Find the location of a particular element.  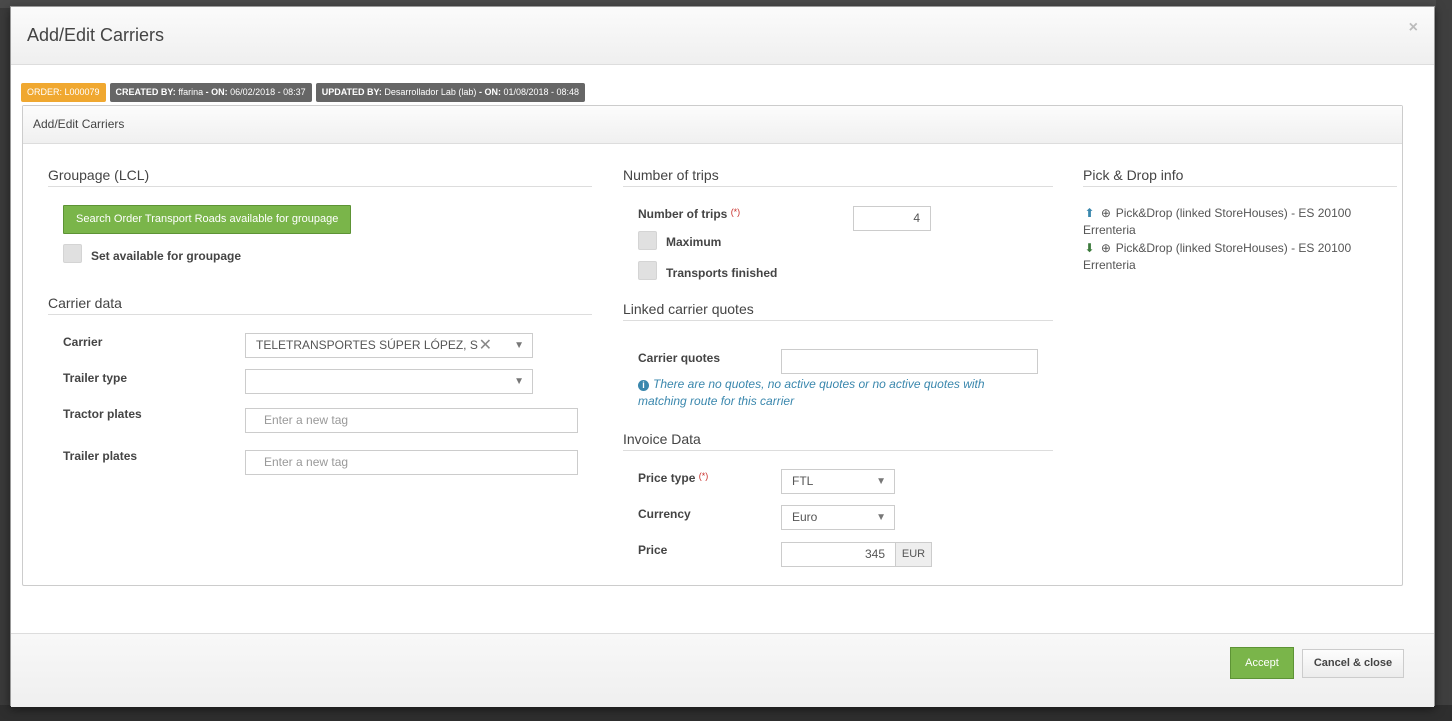

carrier-quotes-label: Carrier quotes is located at coordinates (679, 358).